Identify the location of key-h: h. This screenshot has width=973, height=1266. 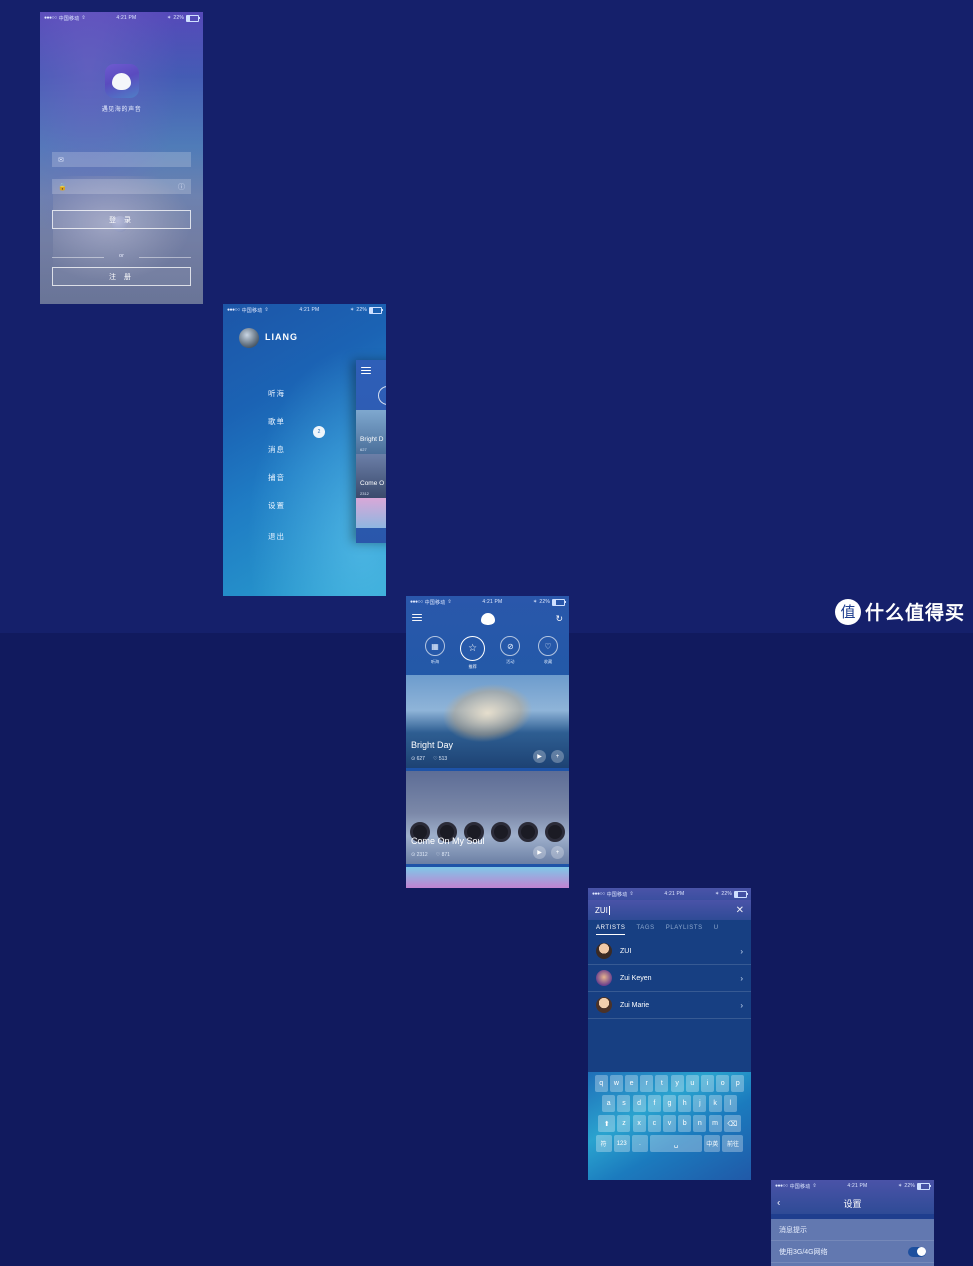
(685, 1103).